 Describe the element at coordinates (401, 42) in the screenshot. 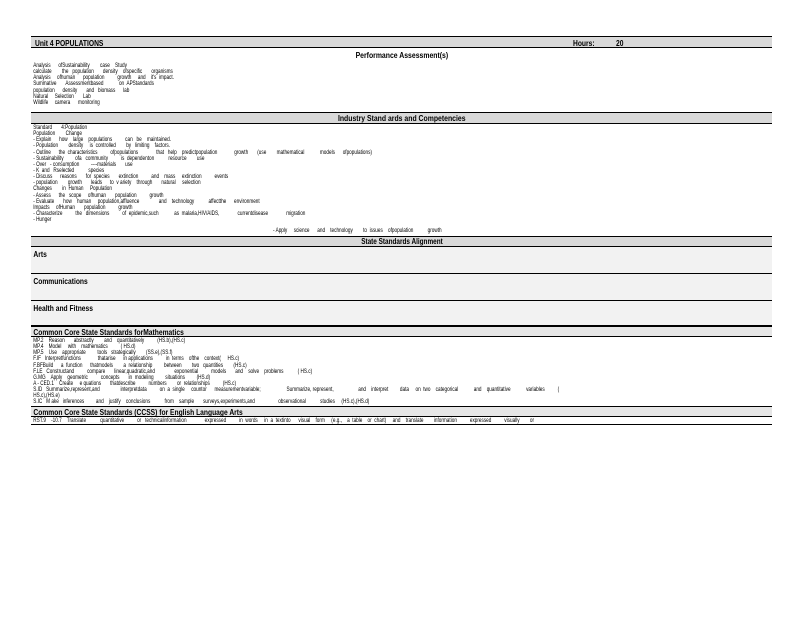

I see `unit-header-bar: Unit 4 POPULATIONS Hours: 20` at that location.